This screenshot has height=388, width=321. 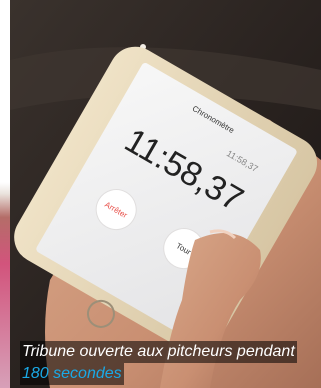 What do you see at coordinates (5, 194) in the screenshot?
I see `left-edge-strip` at bounding box center [5, 194].